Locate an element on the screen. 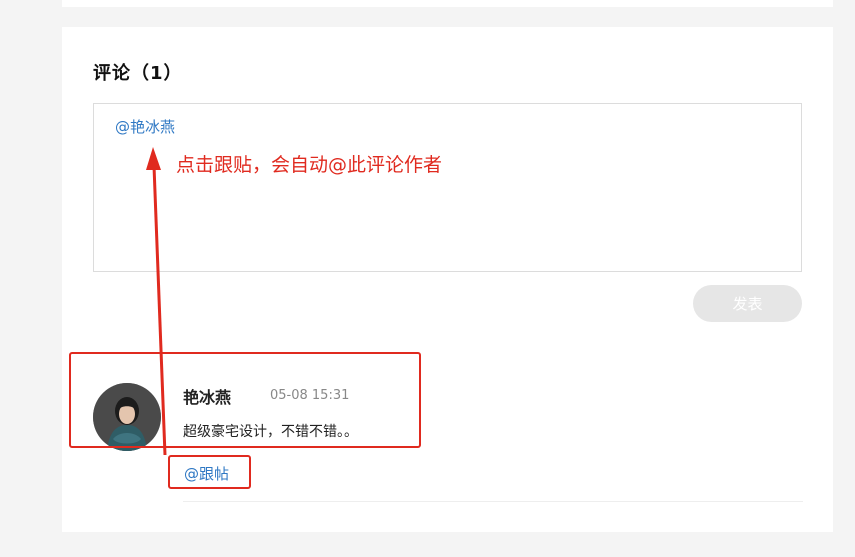  annotation-arrow-icon is located at coordinates (156, 301).